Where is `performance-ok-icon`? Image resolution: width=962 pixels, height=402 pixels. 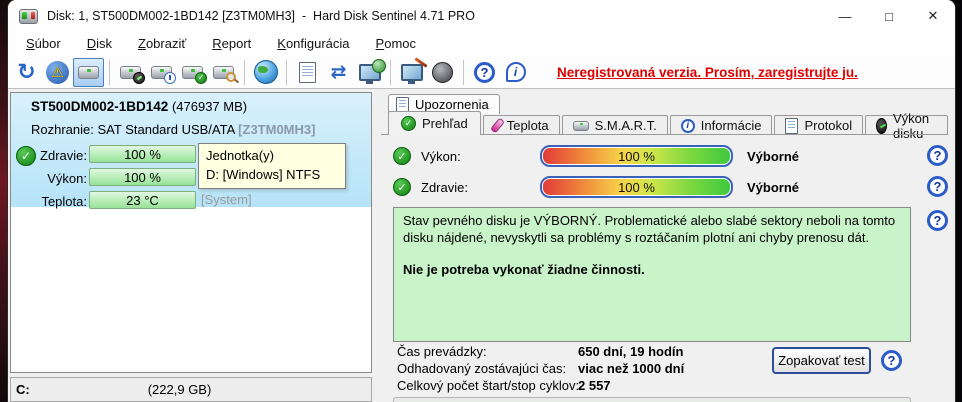 performance-ok-icon is located at coordinates (402, 156).